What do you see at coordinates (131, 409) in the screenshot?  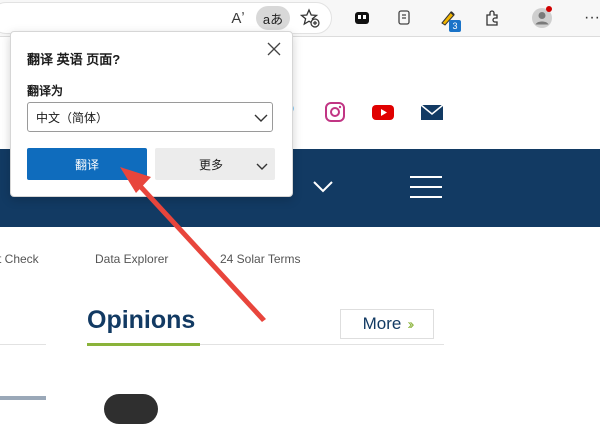 I see `author-avatar` at bounding box center [131, 409].